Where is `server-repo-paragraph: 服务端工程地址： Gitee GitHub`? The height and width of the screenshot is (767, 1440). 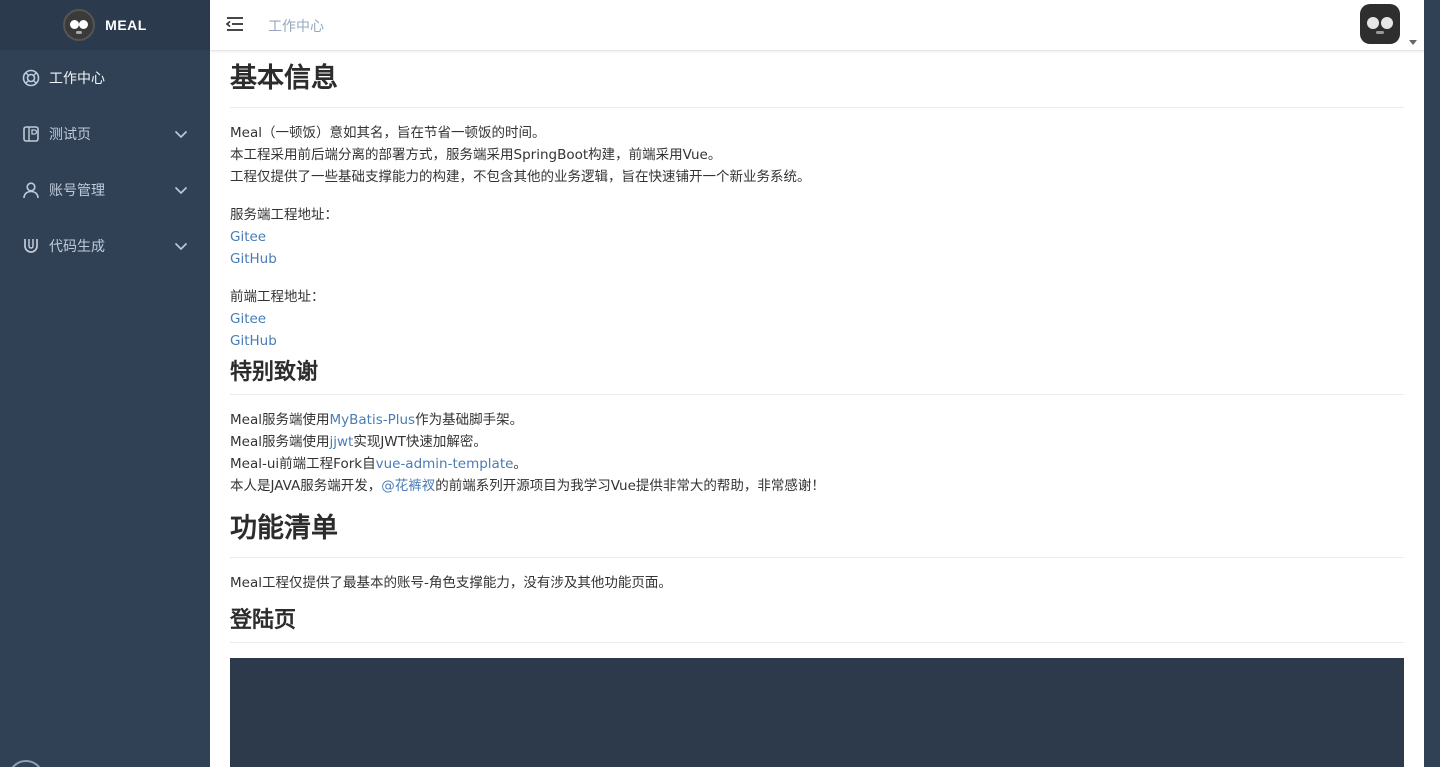 server-repo-paragraph: 服务端工程地址： Gitee GitHub is located at coordinates (817, 237).